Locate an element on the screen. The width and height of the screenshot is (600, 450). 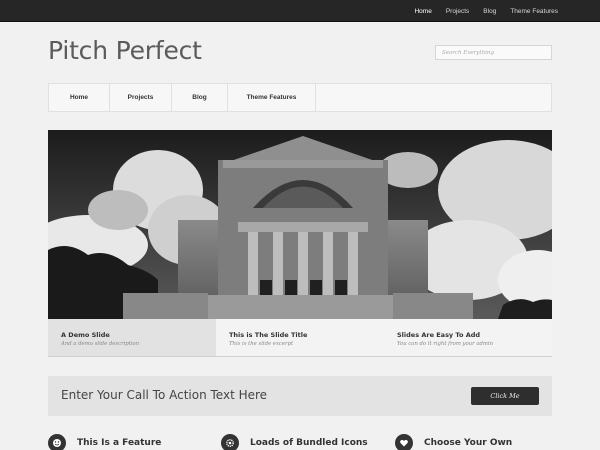
search-placeholder: Search Everything is located at coordinates (468, 52).